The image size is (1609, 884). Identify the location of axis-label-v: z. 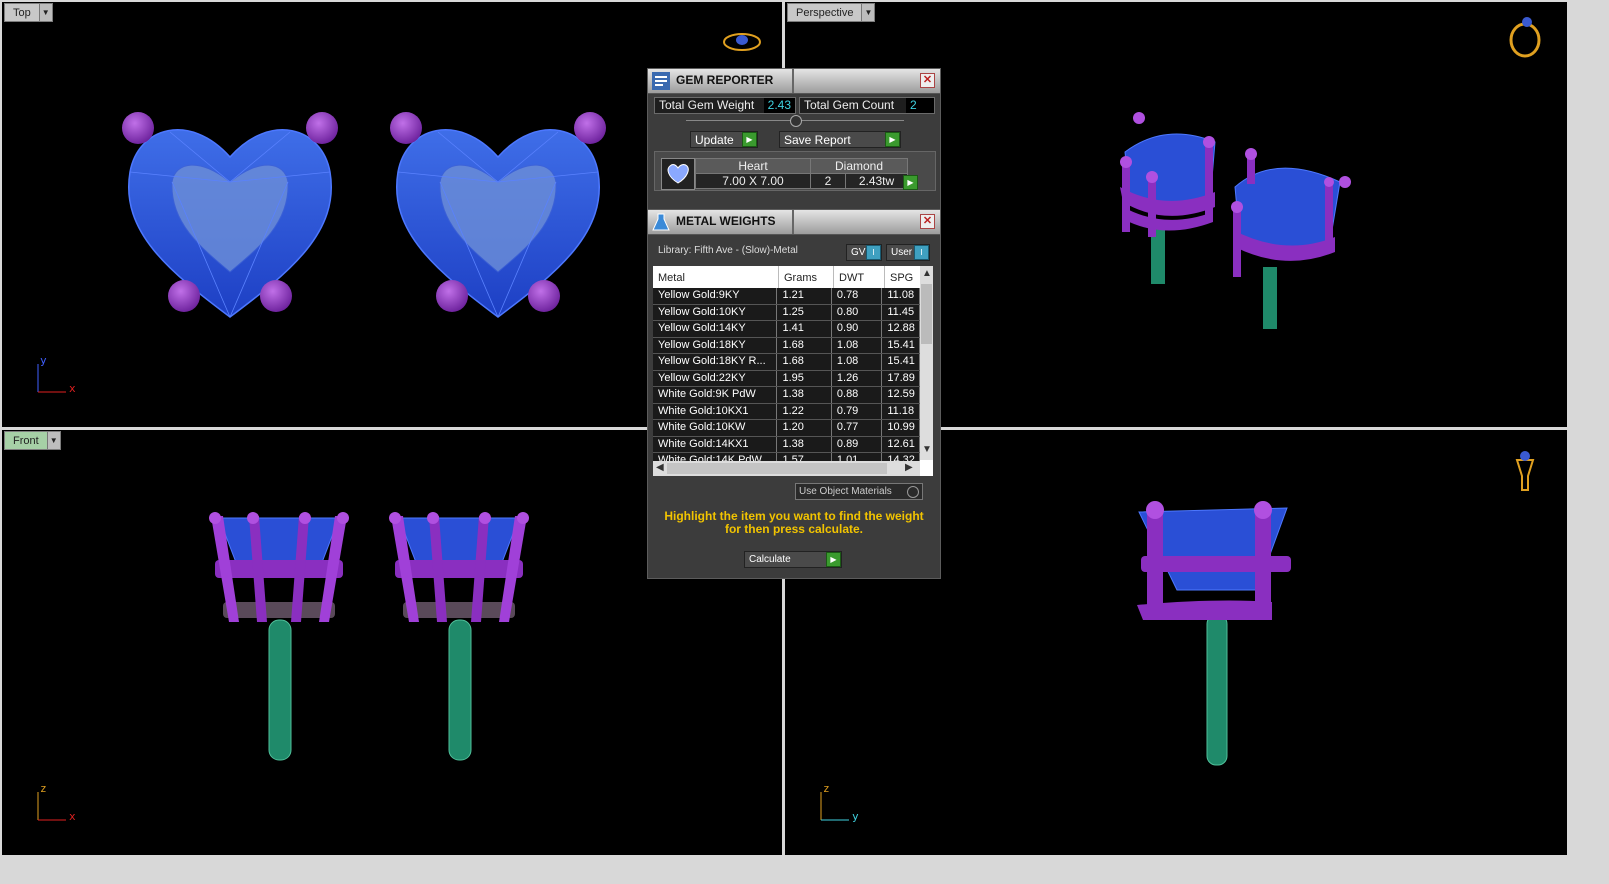
(826, 788).